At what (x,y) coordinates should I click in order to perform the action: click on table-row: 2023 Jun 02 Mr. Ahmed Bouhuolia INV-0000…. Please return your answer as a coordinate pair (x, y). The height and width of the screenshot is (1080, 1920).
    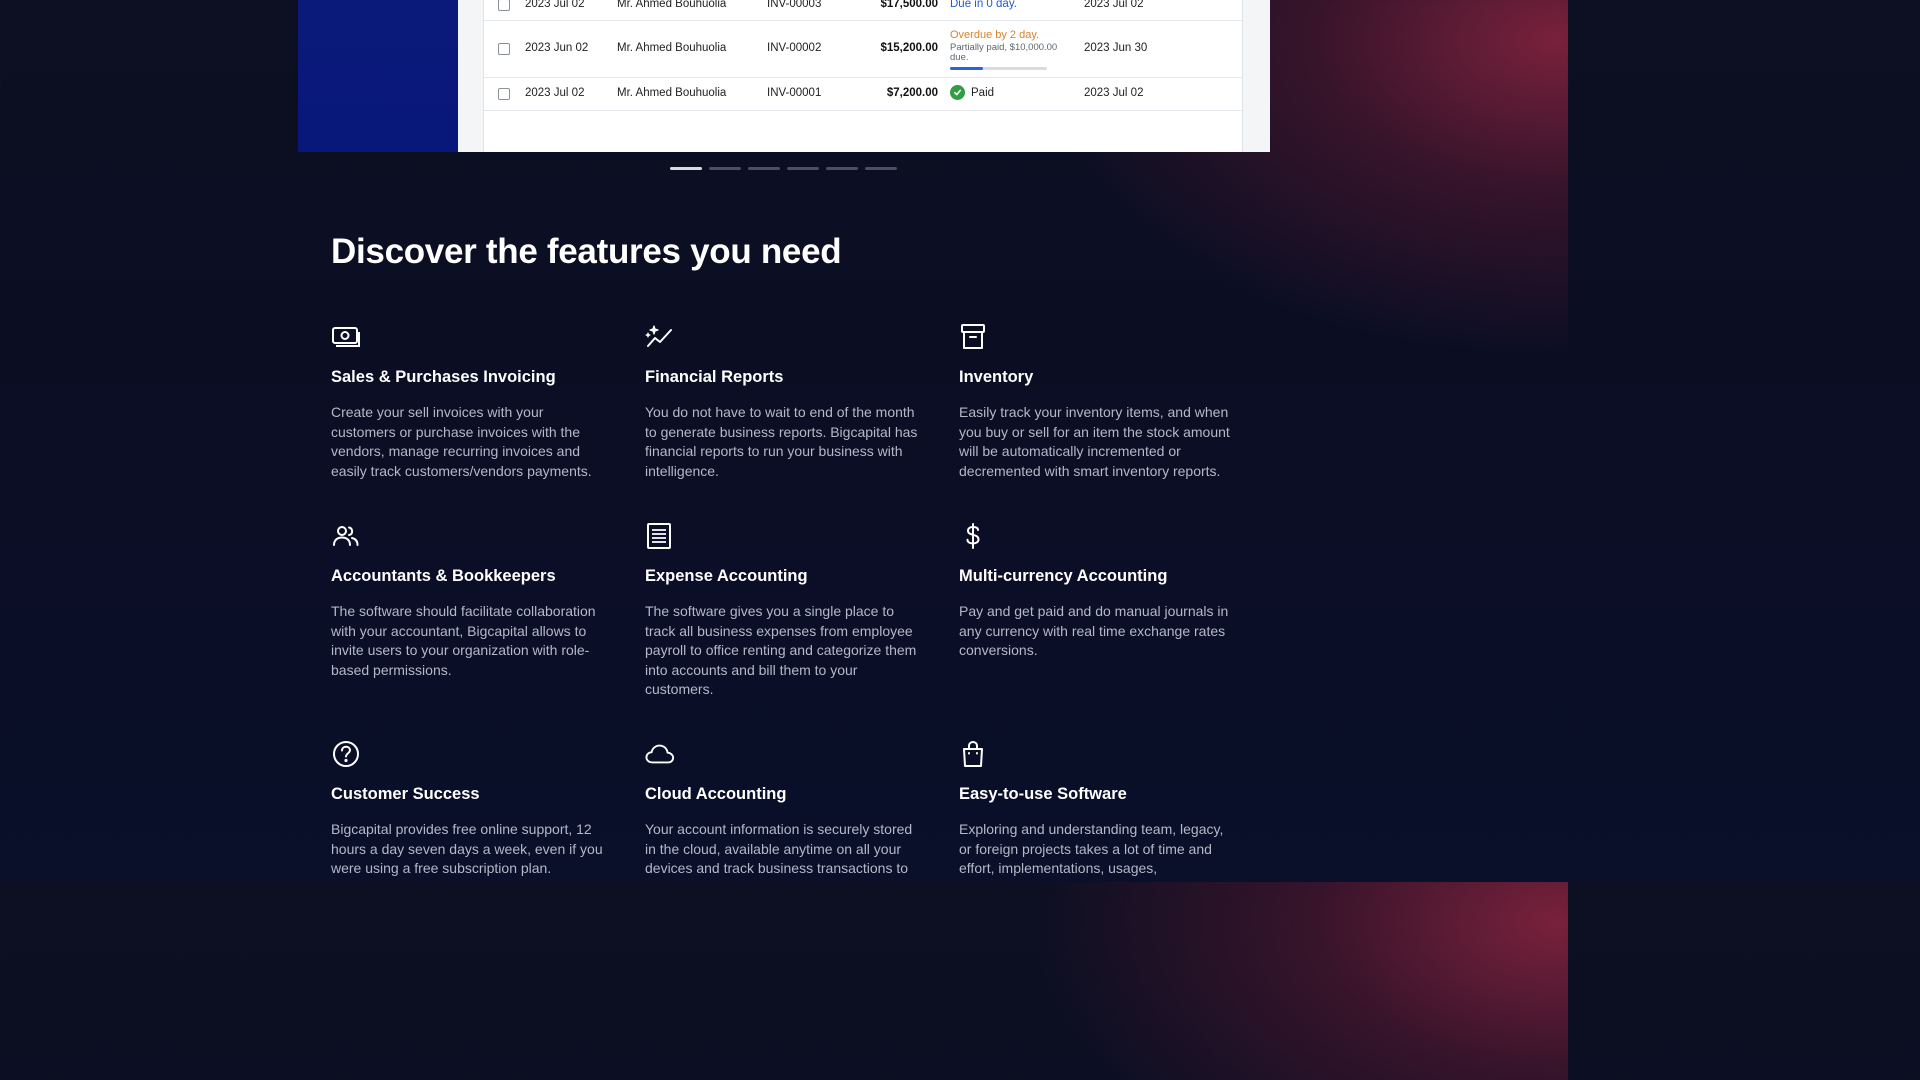
    Looking at the image, I should click on (863, 49).